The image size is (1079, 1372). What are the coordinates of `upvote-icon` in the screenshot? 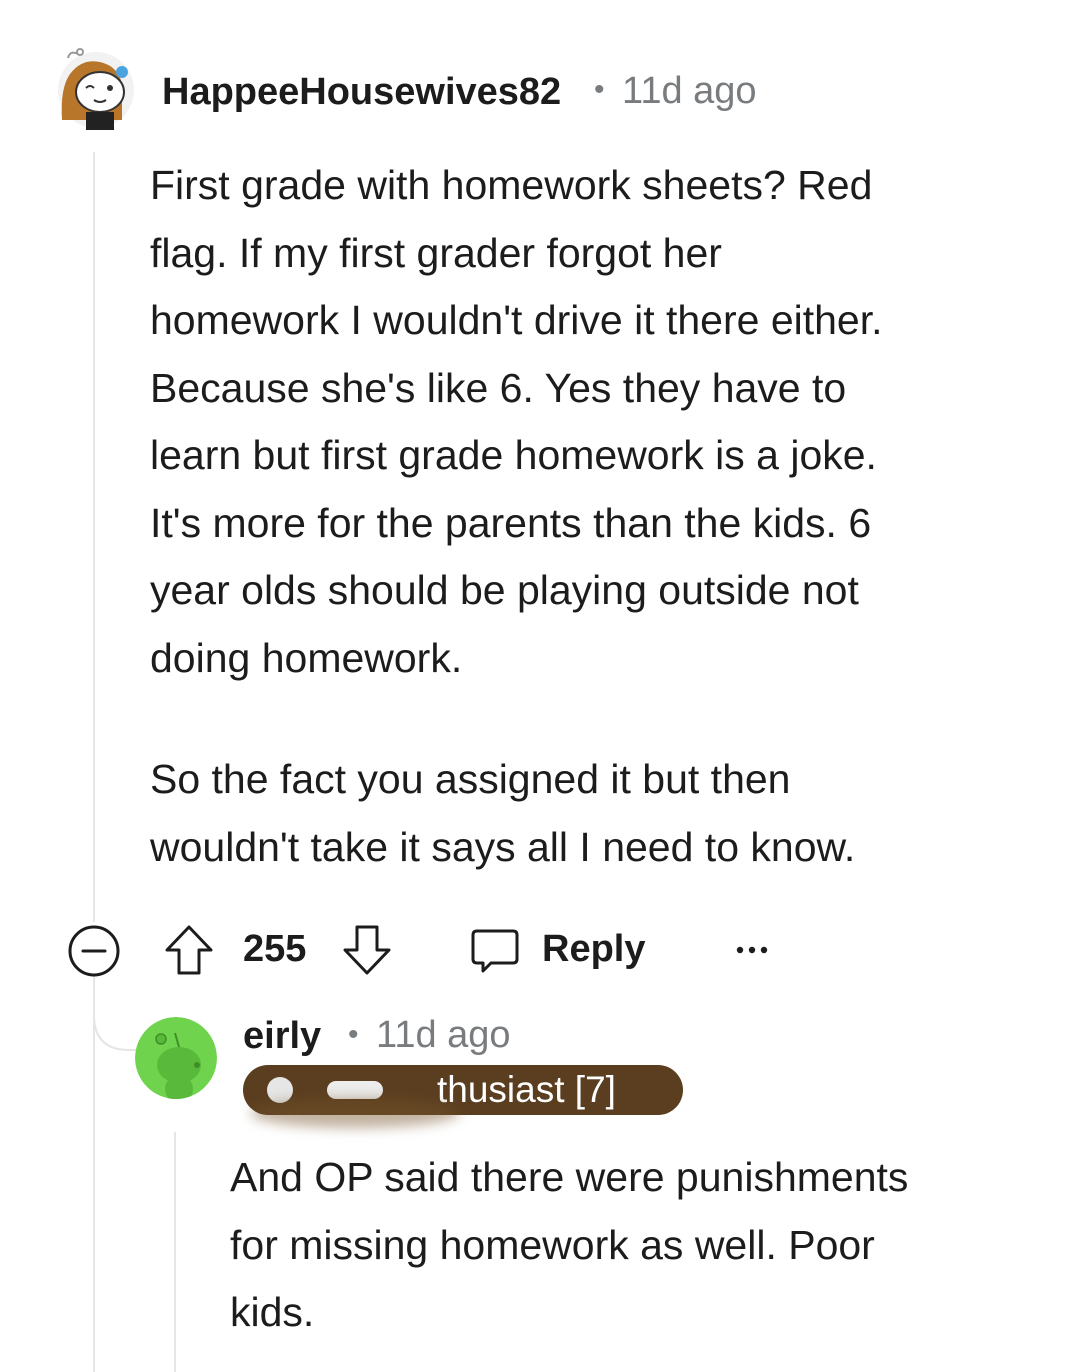 It's located at (189, 950).